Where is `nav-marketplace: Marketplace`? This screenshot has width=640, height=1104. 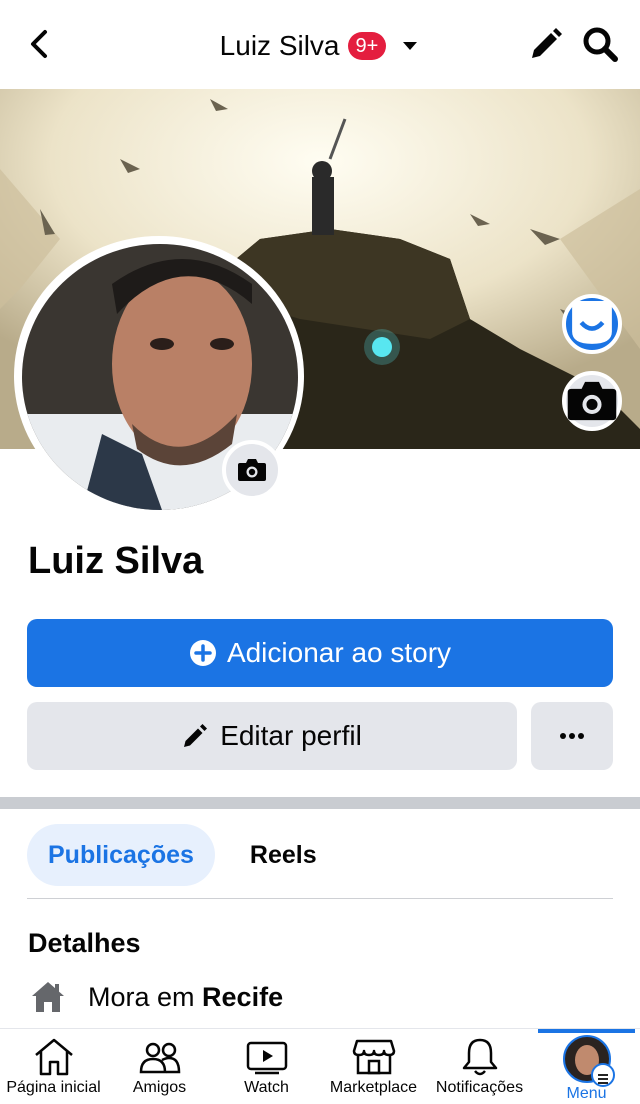
nav-marketplace: Marketplace is located at coordinates (373, 1066).